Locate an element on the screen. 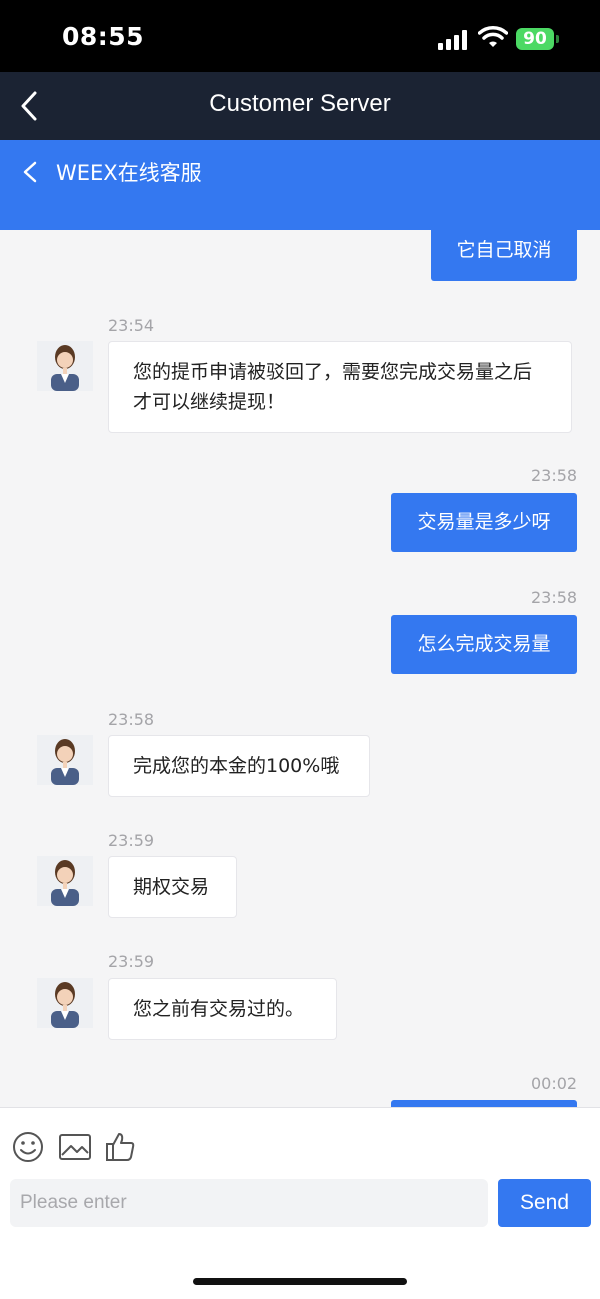 This screenshot has height=1299, width=600. home-indicator is located at coordinates (300, 1281).